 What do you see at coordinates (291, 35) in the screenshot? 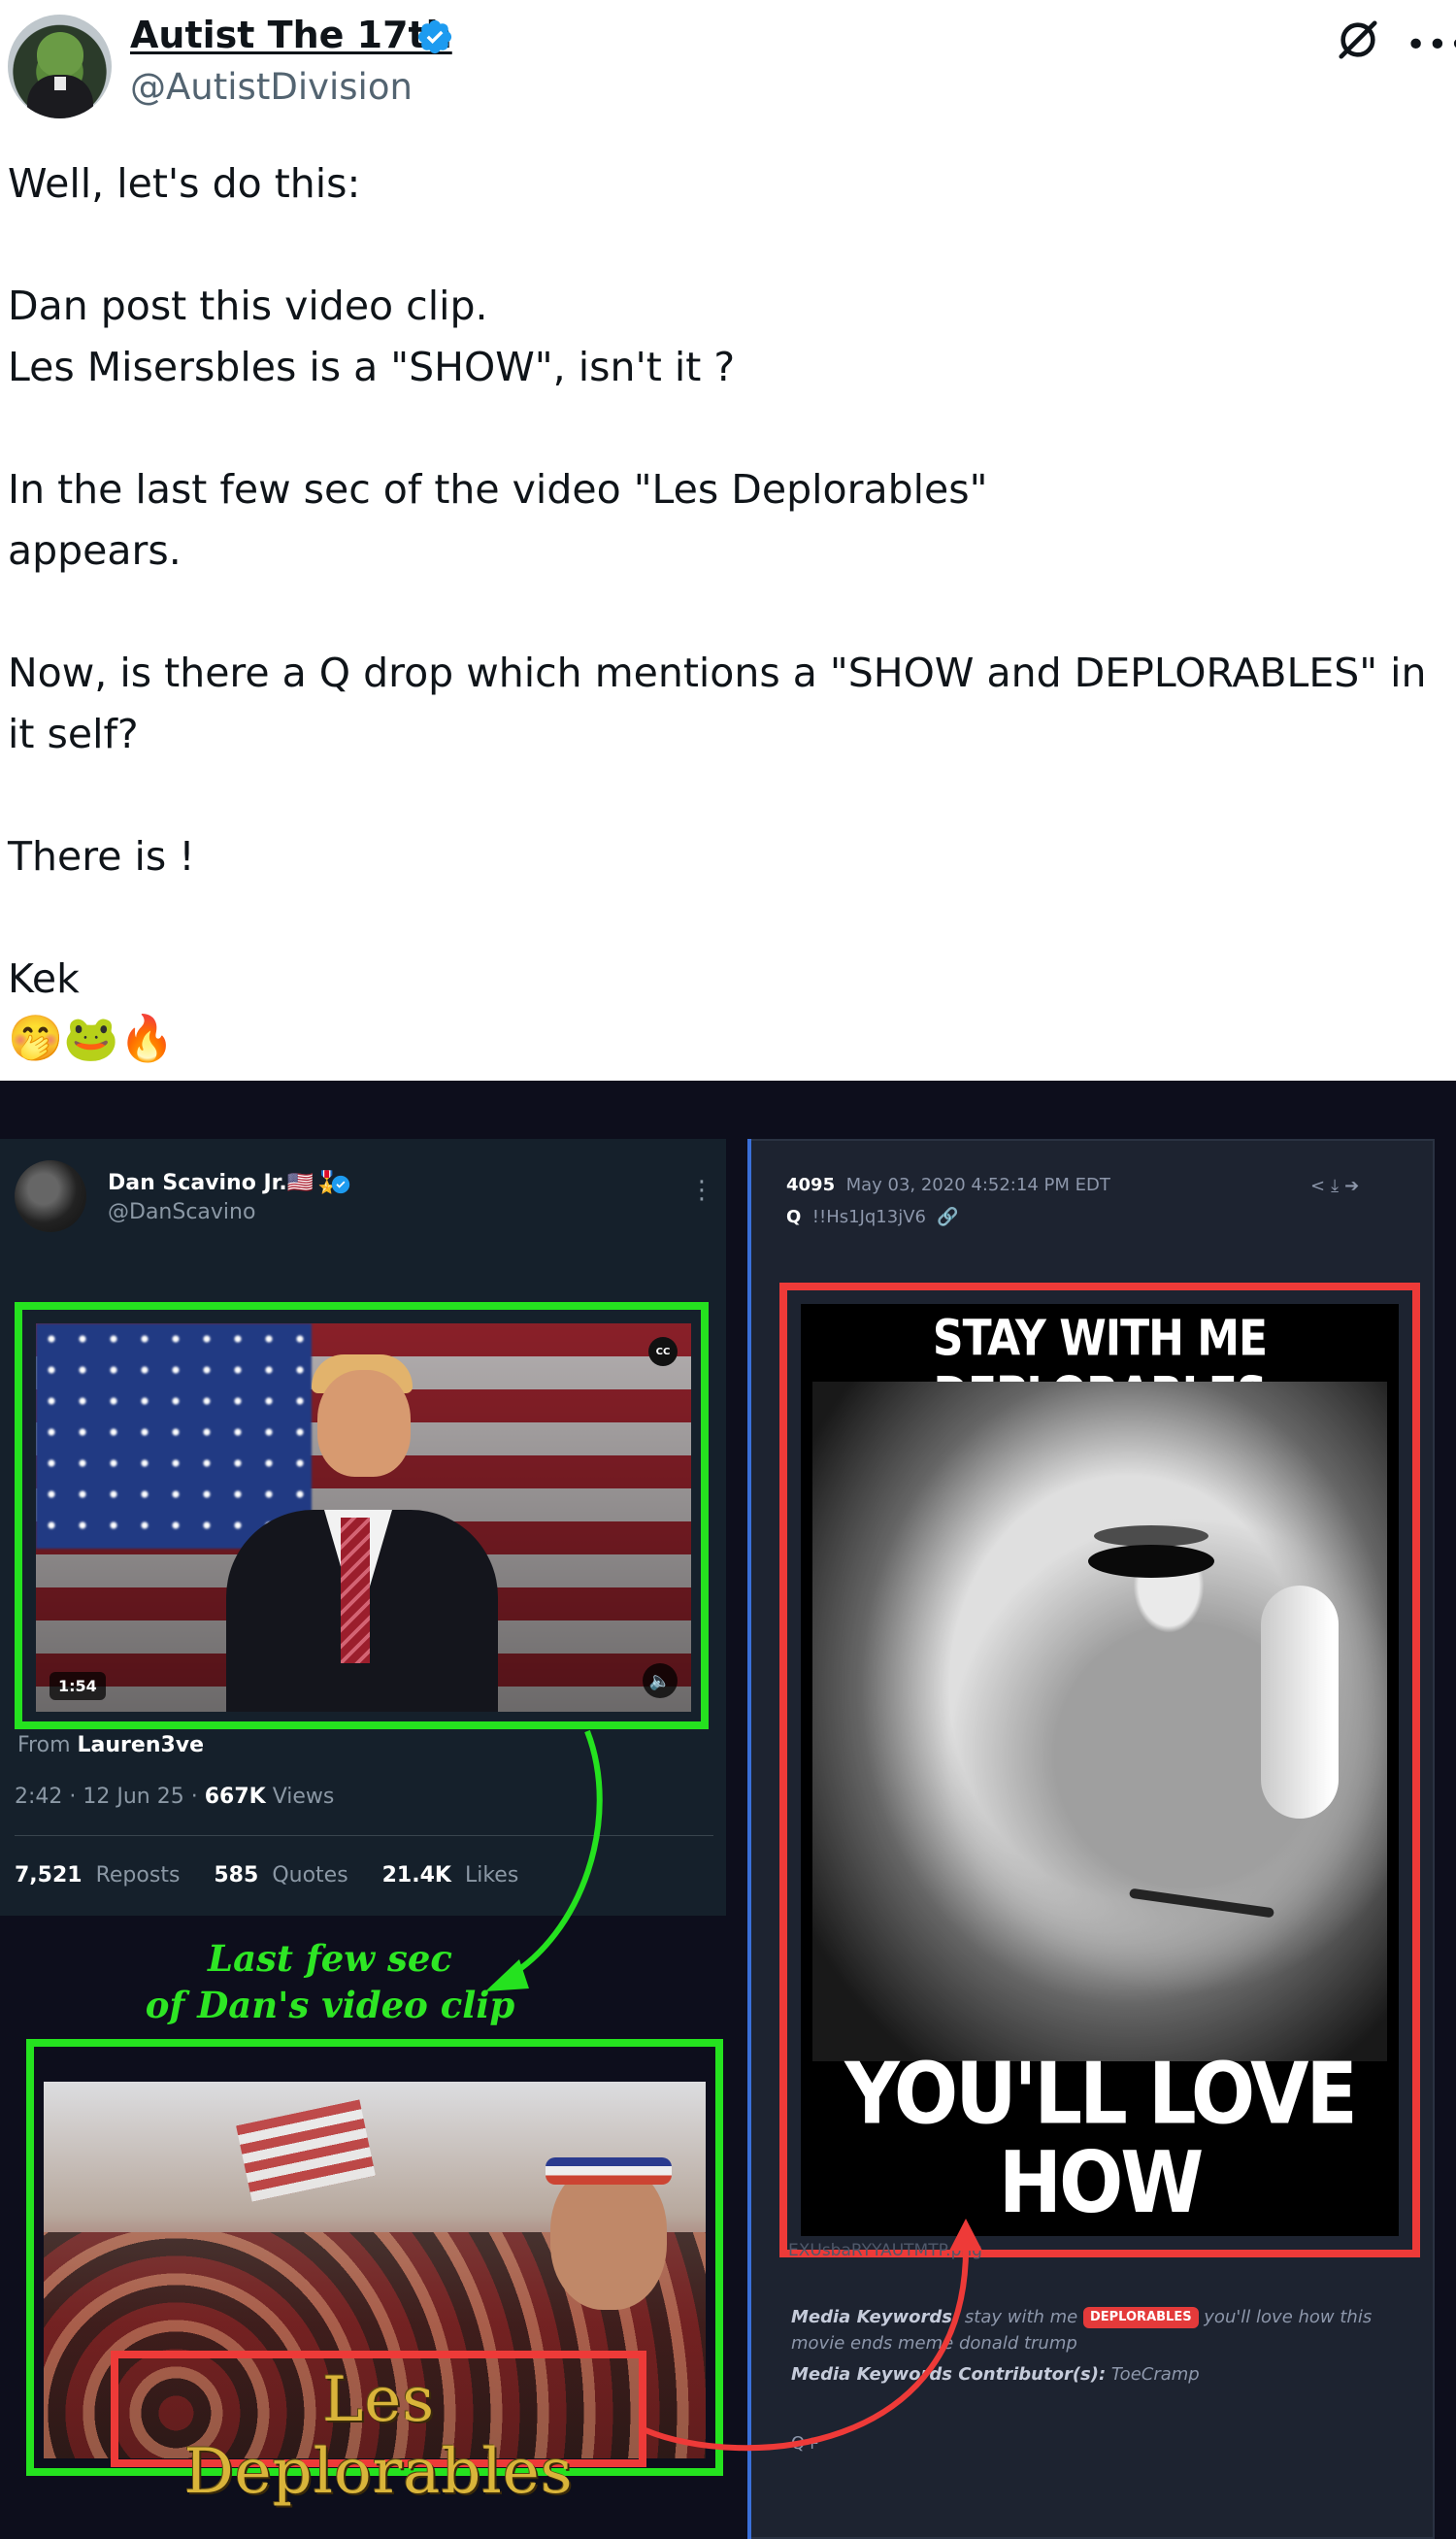
I see `author-display-name: Autist The 17th` at bounding box center [291, 35].